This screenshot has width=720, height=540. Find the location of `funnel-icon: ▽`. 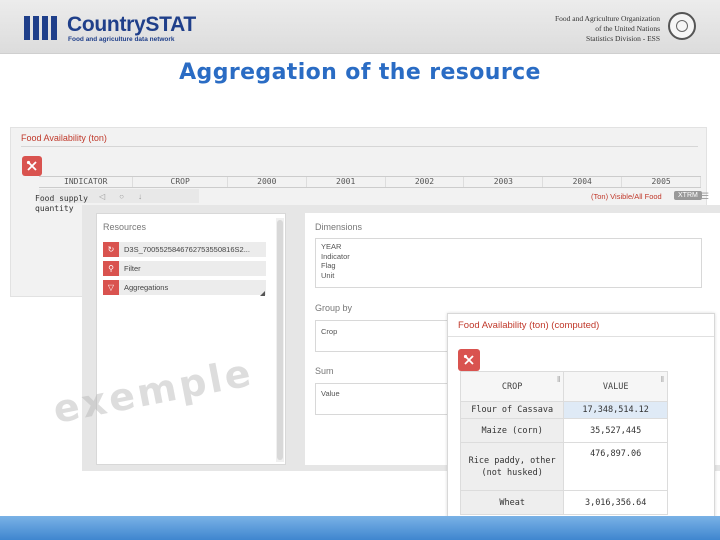

funnel-icon: ▽ is located at coordinates (111, 287).